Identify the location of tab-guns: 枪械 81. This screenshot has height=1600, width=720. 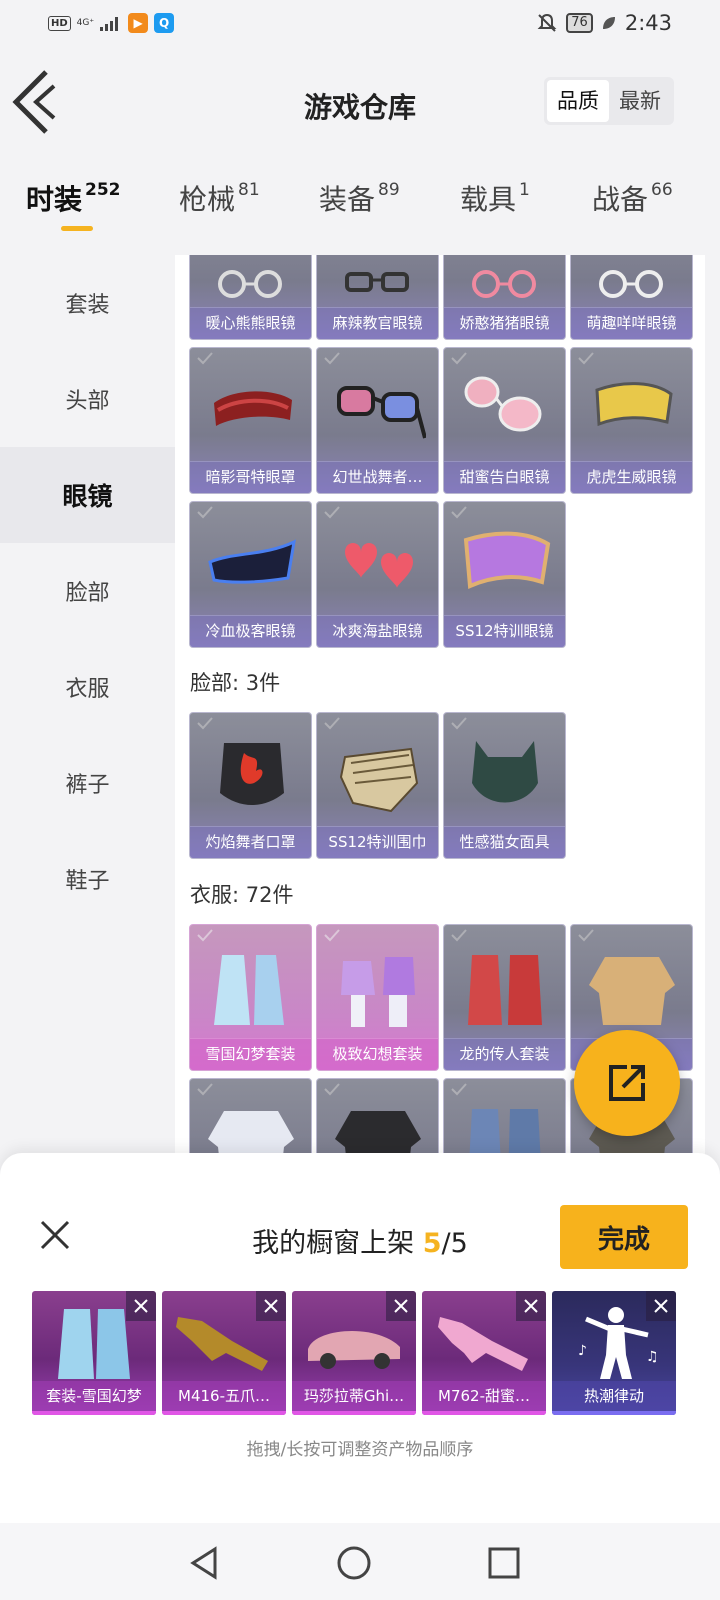
(219, 198).